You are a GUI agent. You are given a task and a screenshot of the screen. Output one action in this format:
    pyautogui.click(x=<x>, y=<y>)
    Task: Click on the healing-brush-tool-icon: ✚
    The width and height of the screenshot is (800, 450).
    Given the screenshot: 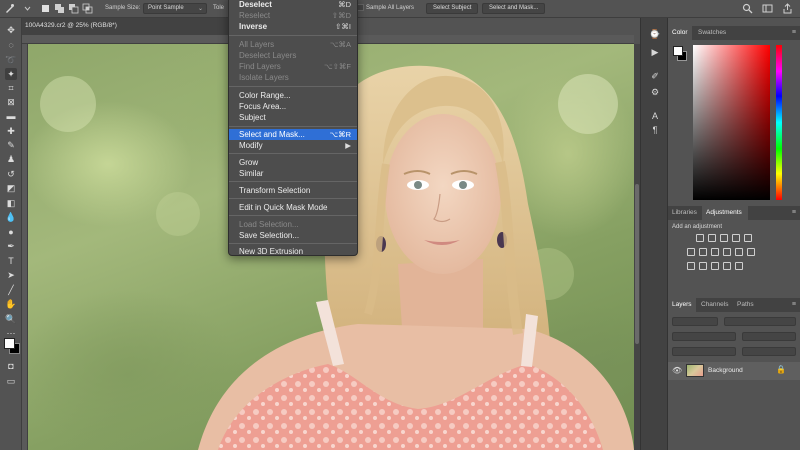 What is the action you would take?
    pyautogui.click(x=11, y=131)
    